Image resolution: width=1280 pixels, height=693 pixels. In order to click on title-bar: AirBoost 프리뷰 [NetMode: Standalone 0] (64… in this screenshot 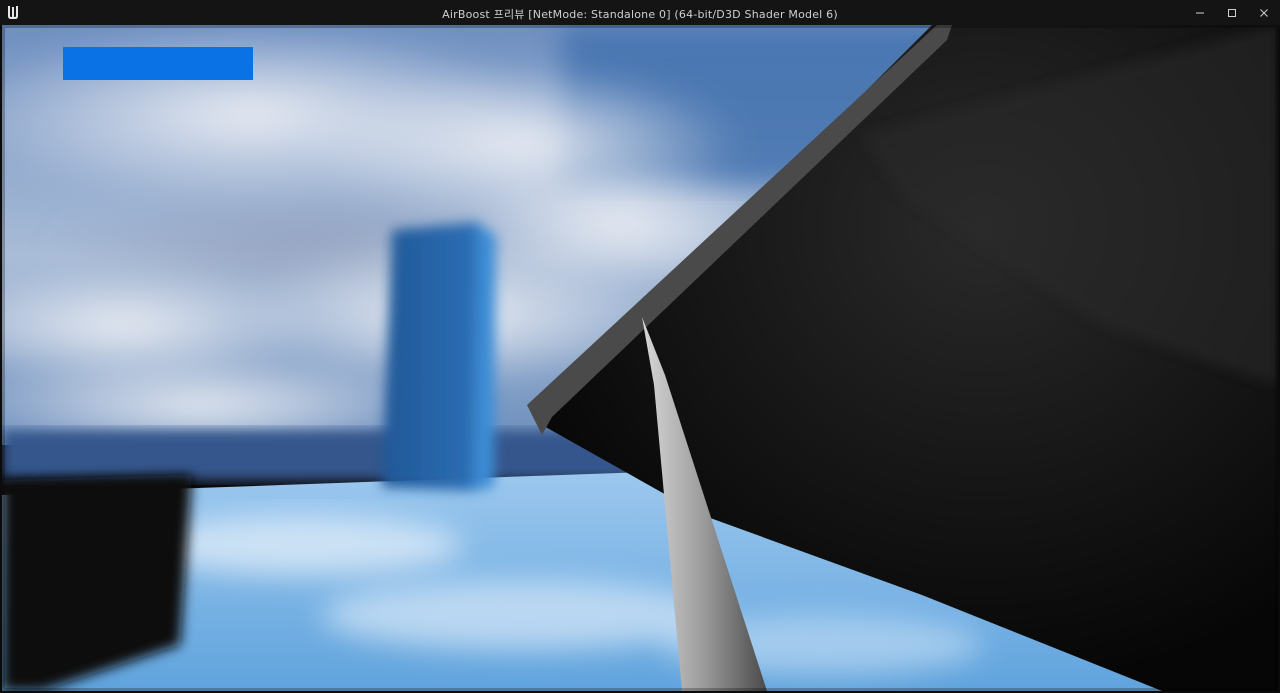, I will do `click(640, 12)`.